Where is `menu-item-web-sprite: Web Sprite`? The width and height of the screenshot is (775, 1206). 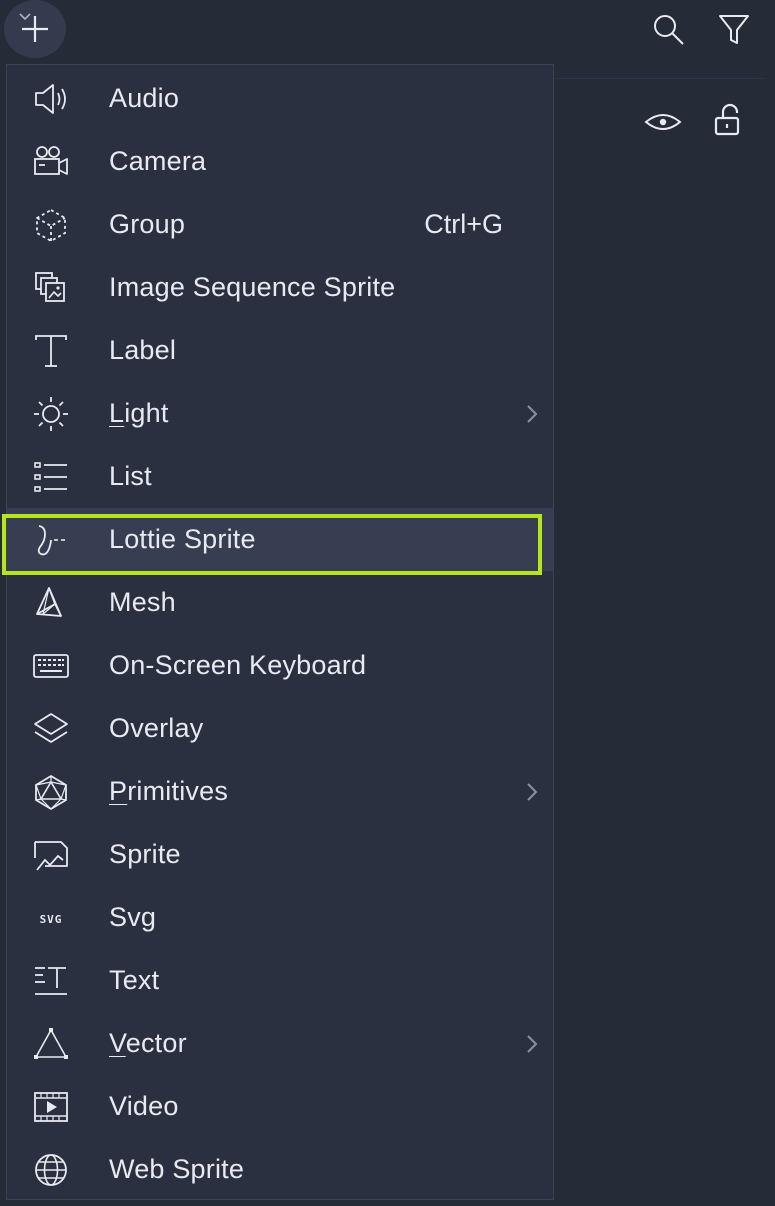
menu-item-web-sprite: Web Sprite is located at coordinates (280, 1169).